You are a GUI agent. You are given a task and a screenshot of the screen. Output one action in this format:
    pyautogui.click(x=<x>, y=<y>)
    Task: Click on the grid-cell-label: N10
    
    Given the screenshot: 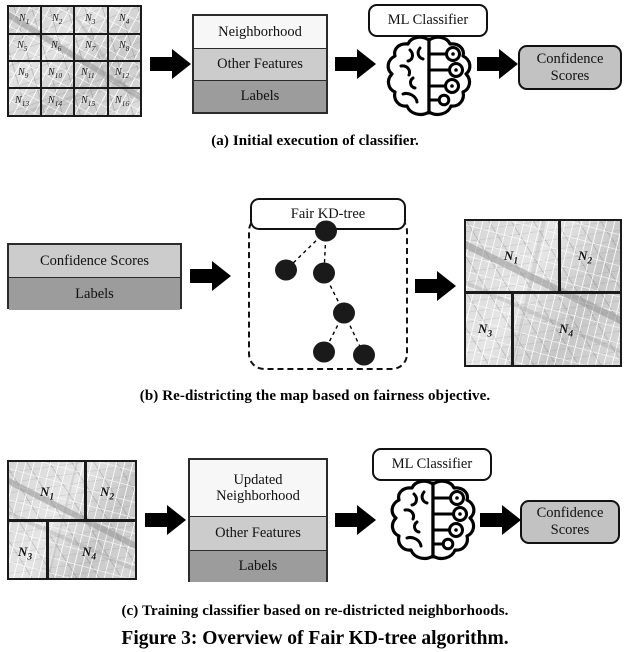 What is the action you would take?
    pyautogui.click(x=55, y=73)
    